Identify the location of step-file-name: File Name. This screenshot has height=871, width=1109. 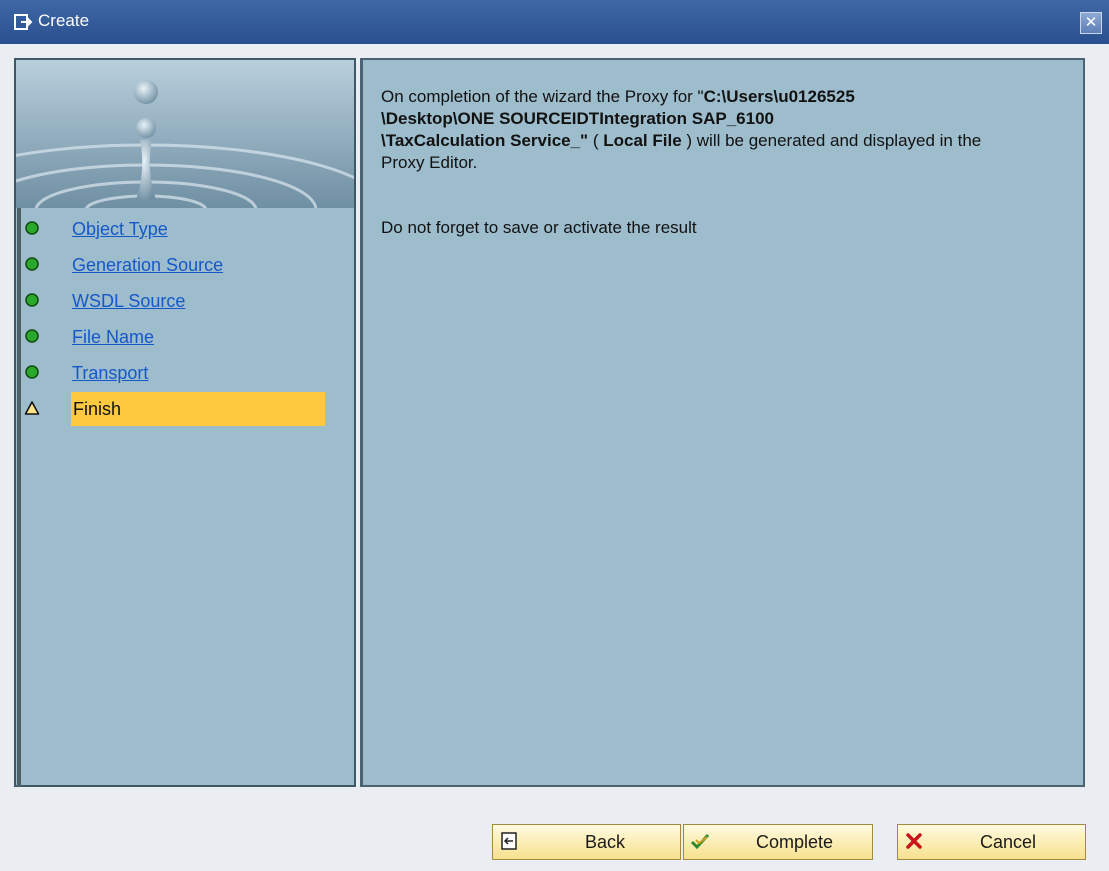
(175, 337).